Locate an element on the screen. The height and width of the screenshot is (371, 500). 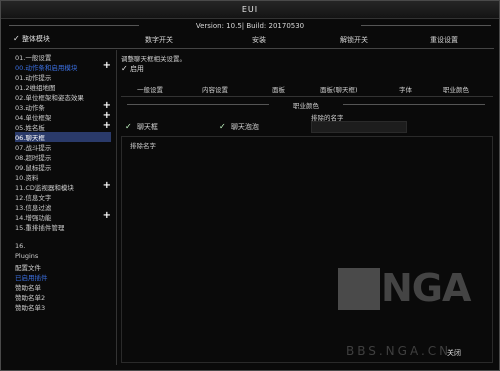
excluded-names-input is located at coordinates (359, 127).